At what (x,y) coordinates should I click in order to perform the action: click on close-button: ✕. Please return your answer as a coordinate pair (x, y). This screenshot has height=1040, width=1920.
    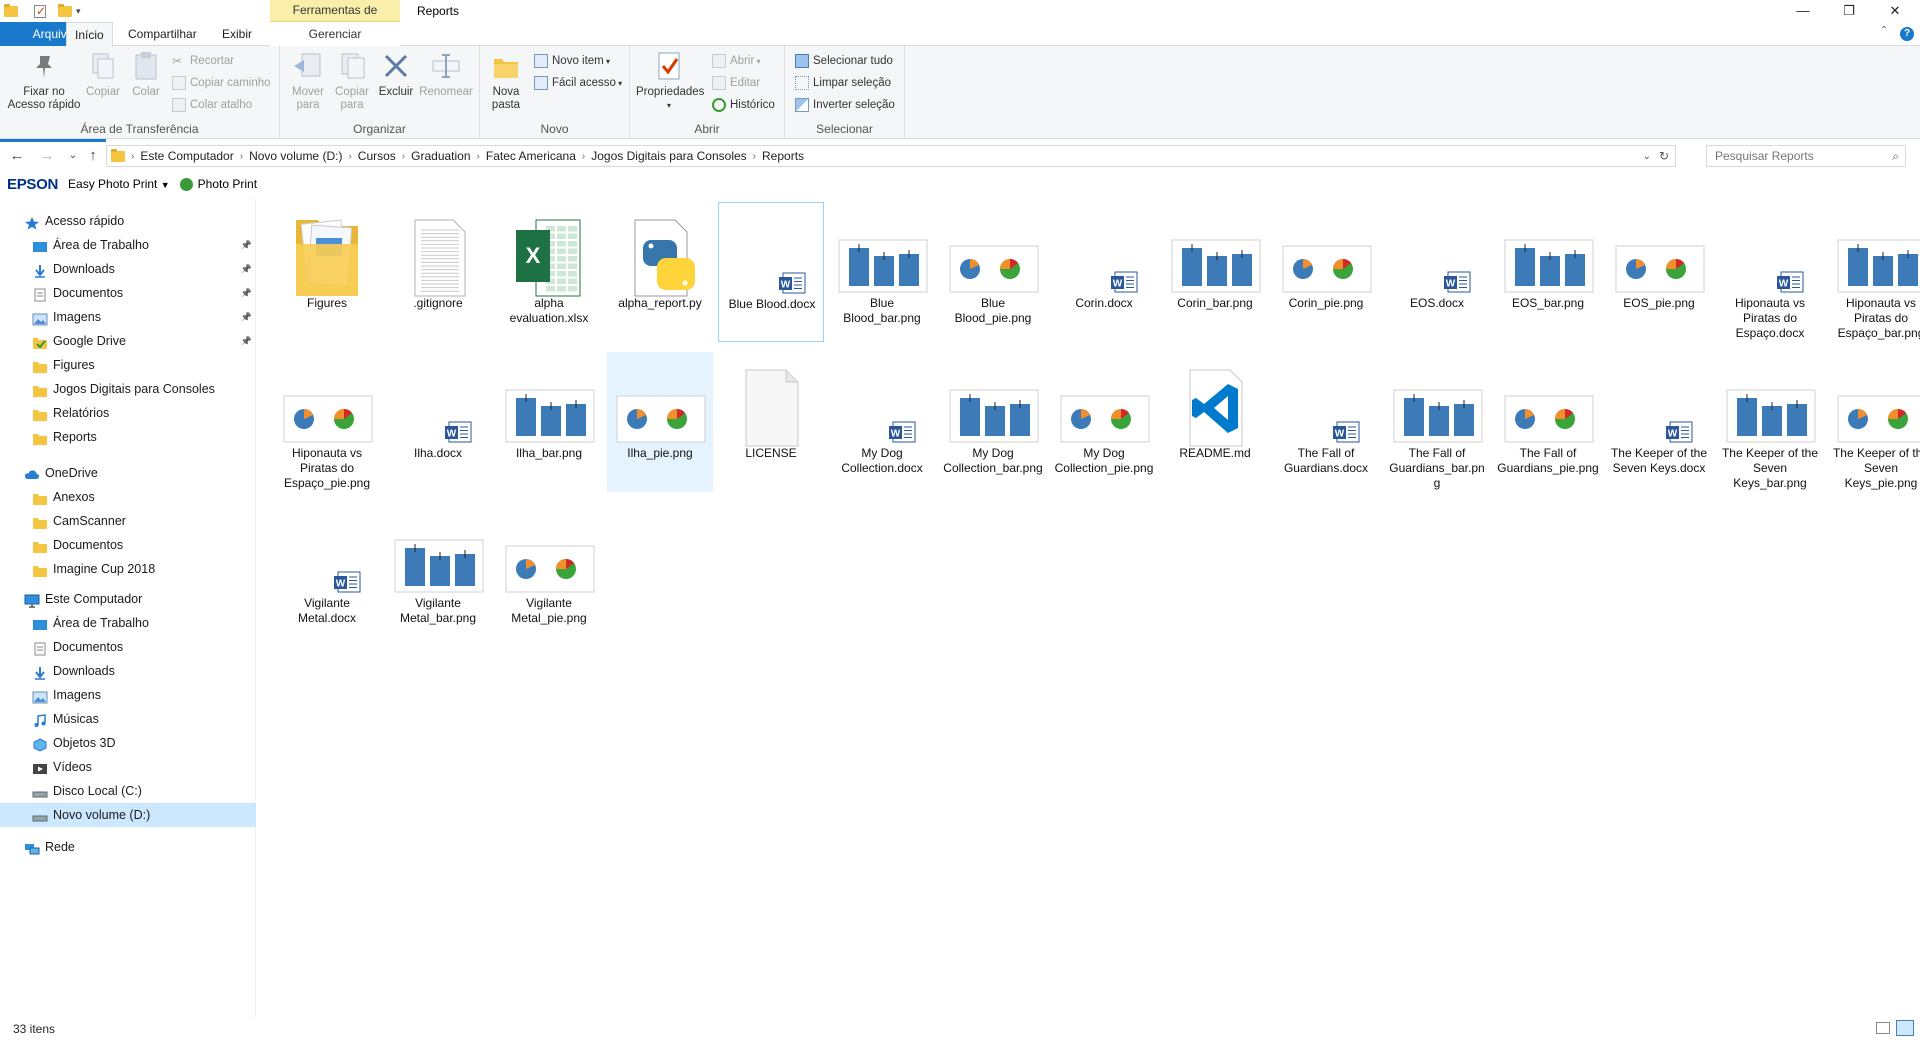
    Looking at the image, I should click on (1895, 11).